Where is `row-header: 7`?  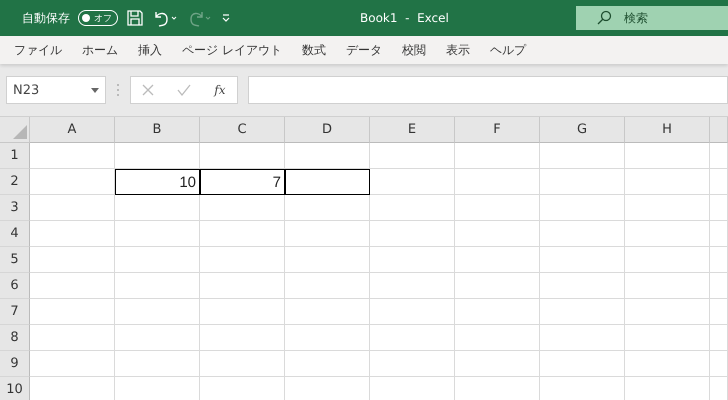 row-header: 7 is located at coordinates (15, 312).